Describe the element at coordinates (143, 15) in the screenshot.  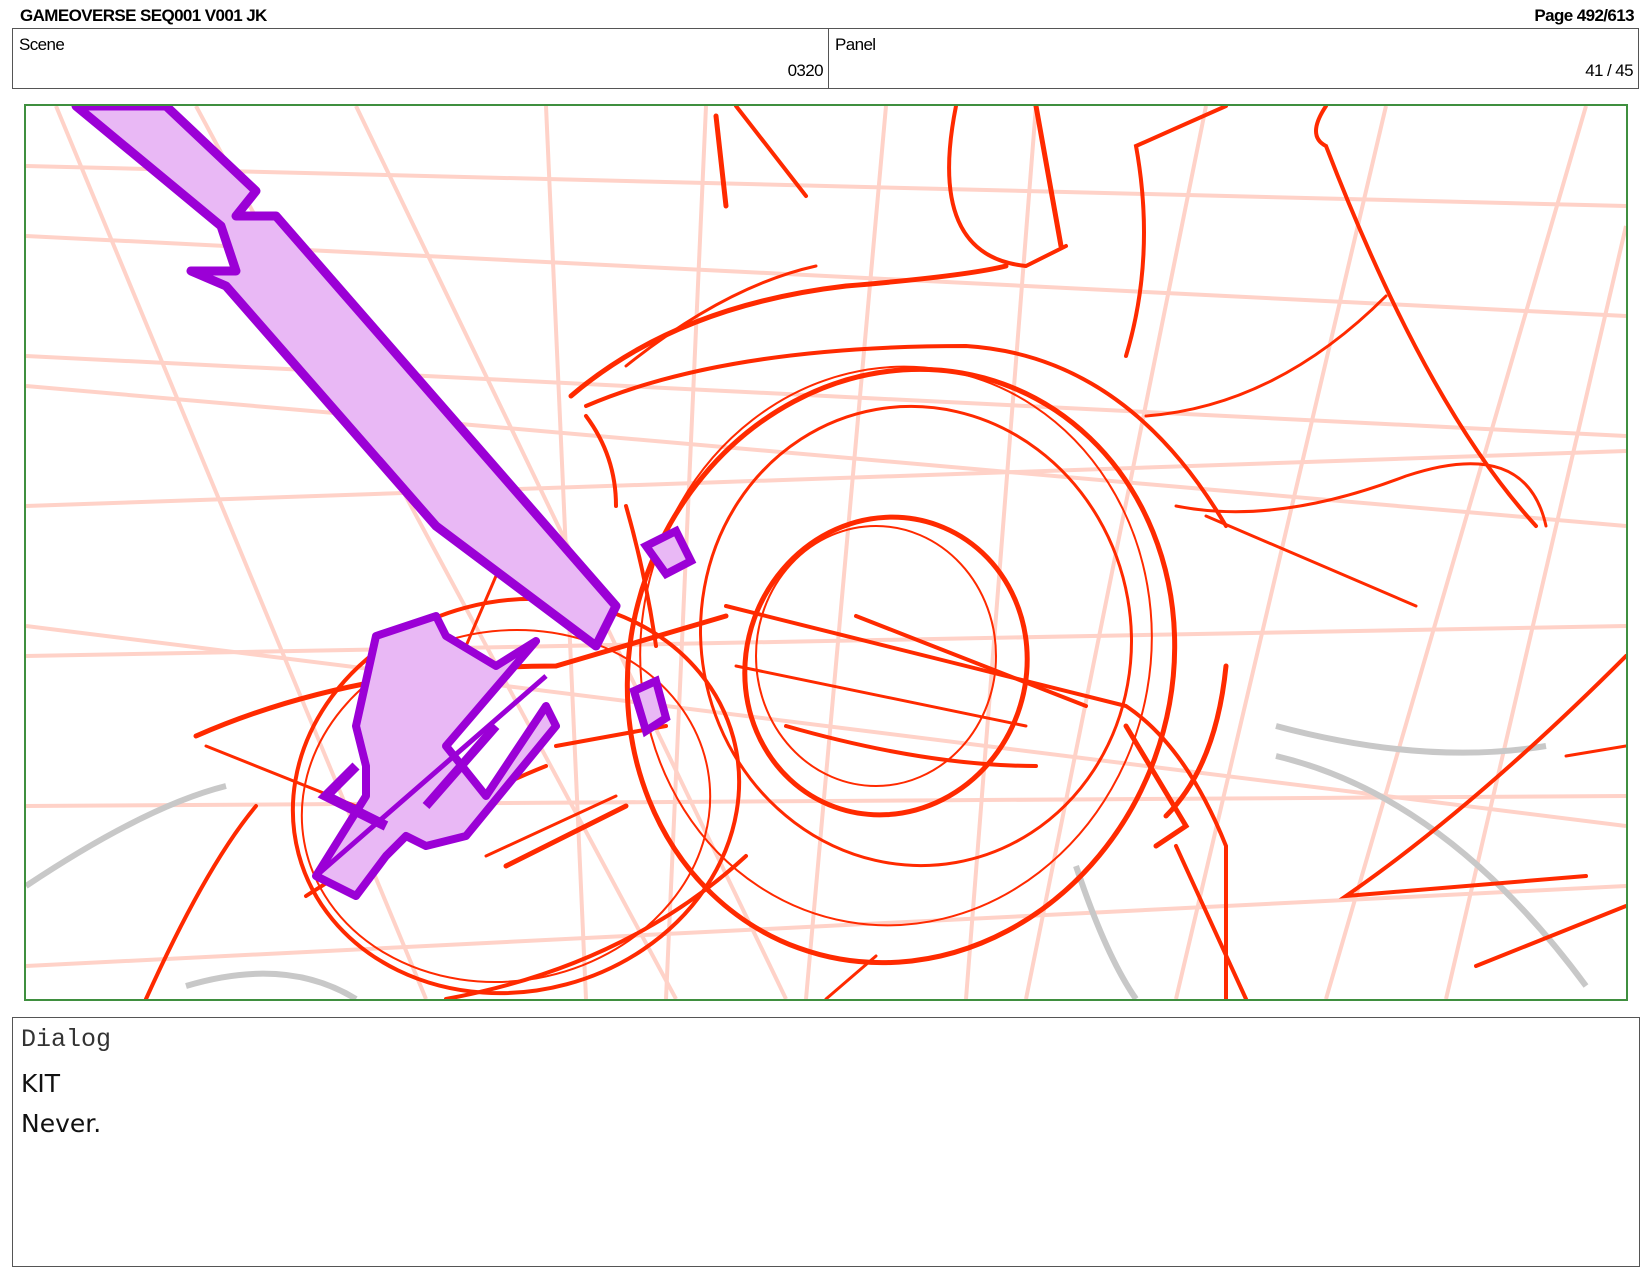
I see `document-title: GAMEOVERSE SEQ001 V001 JK` at that location.